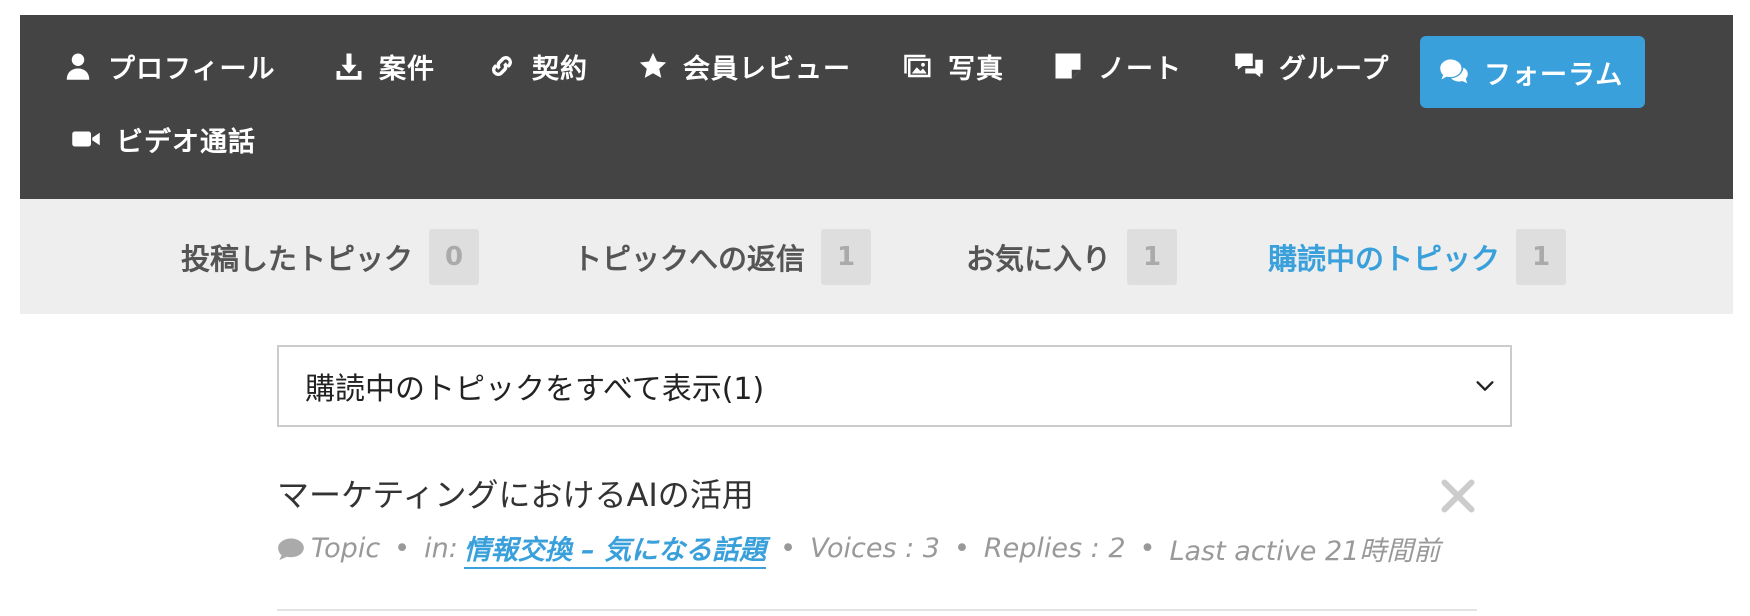 This screenshot has height=616, width=1750. What do you see at coordinates (535, 389) in the screenshot?
I see `filter-selected-value: 購読中のトピックをすべて表示(1)` at bounding box center [535, 389].